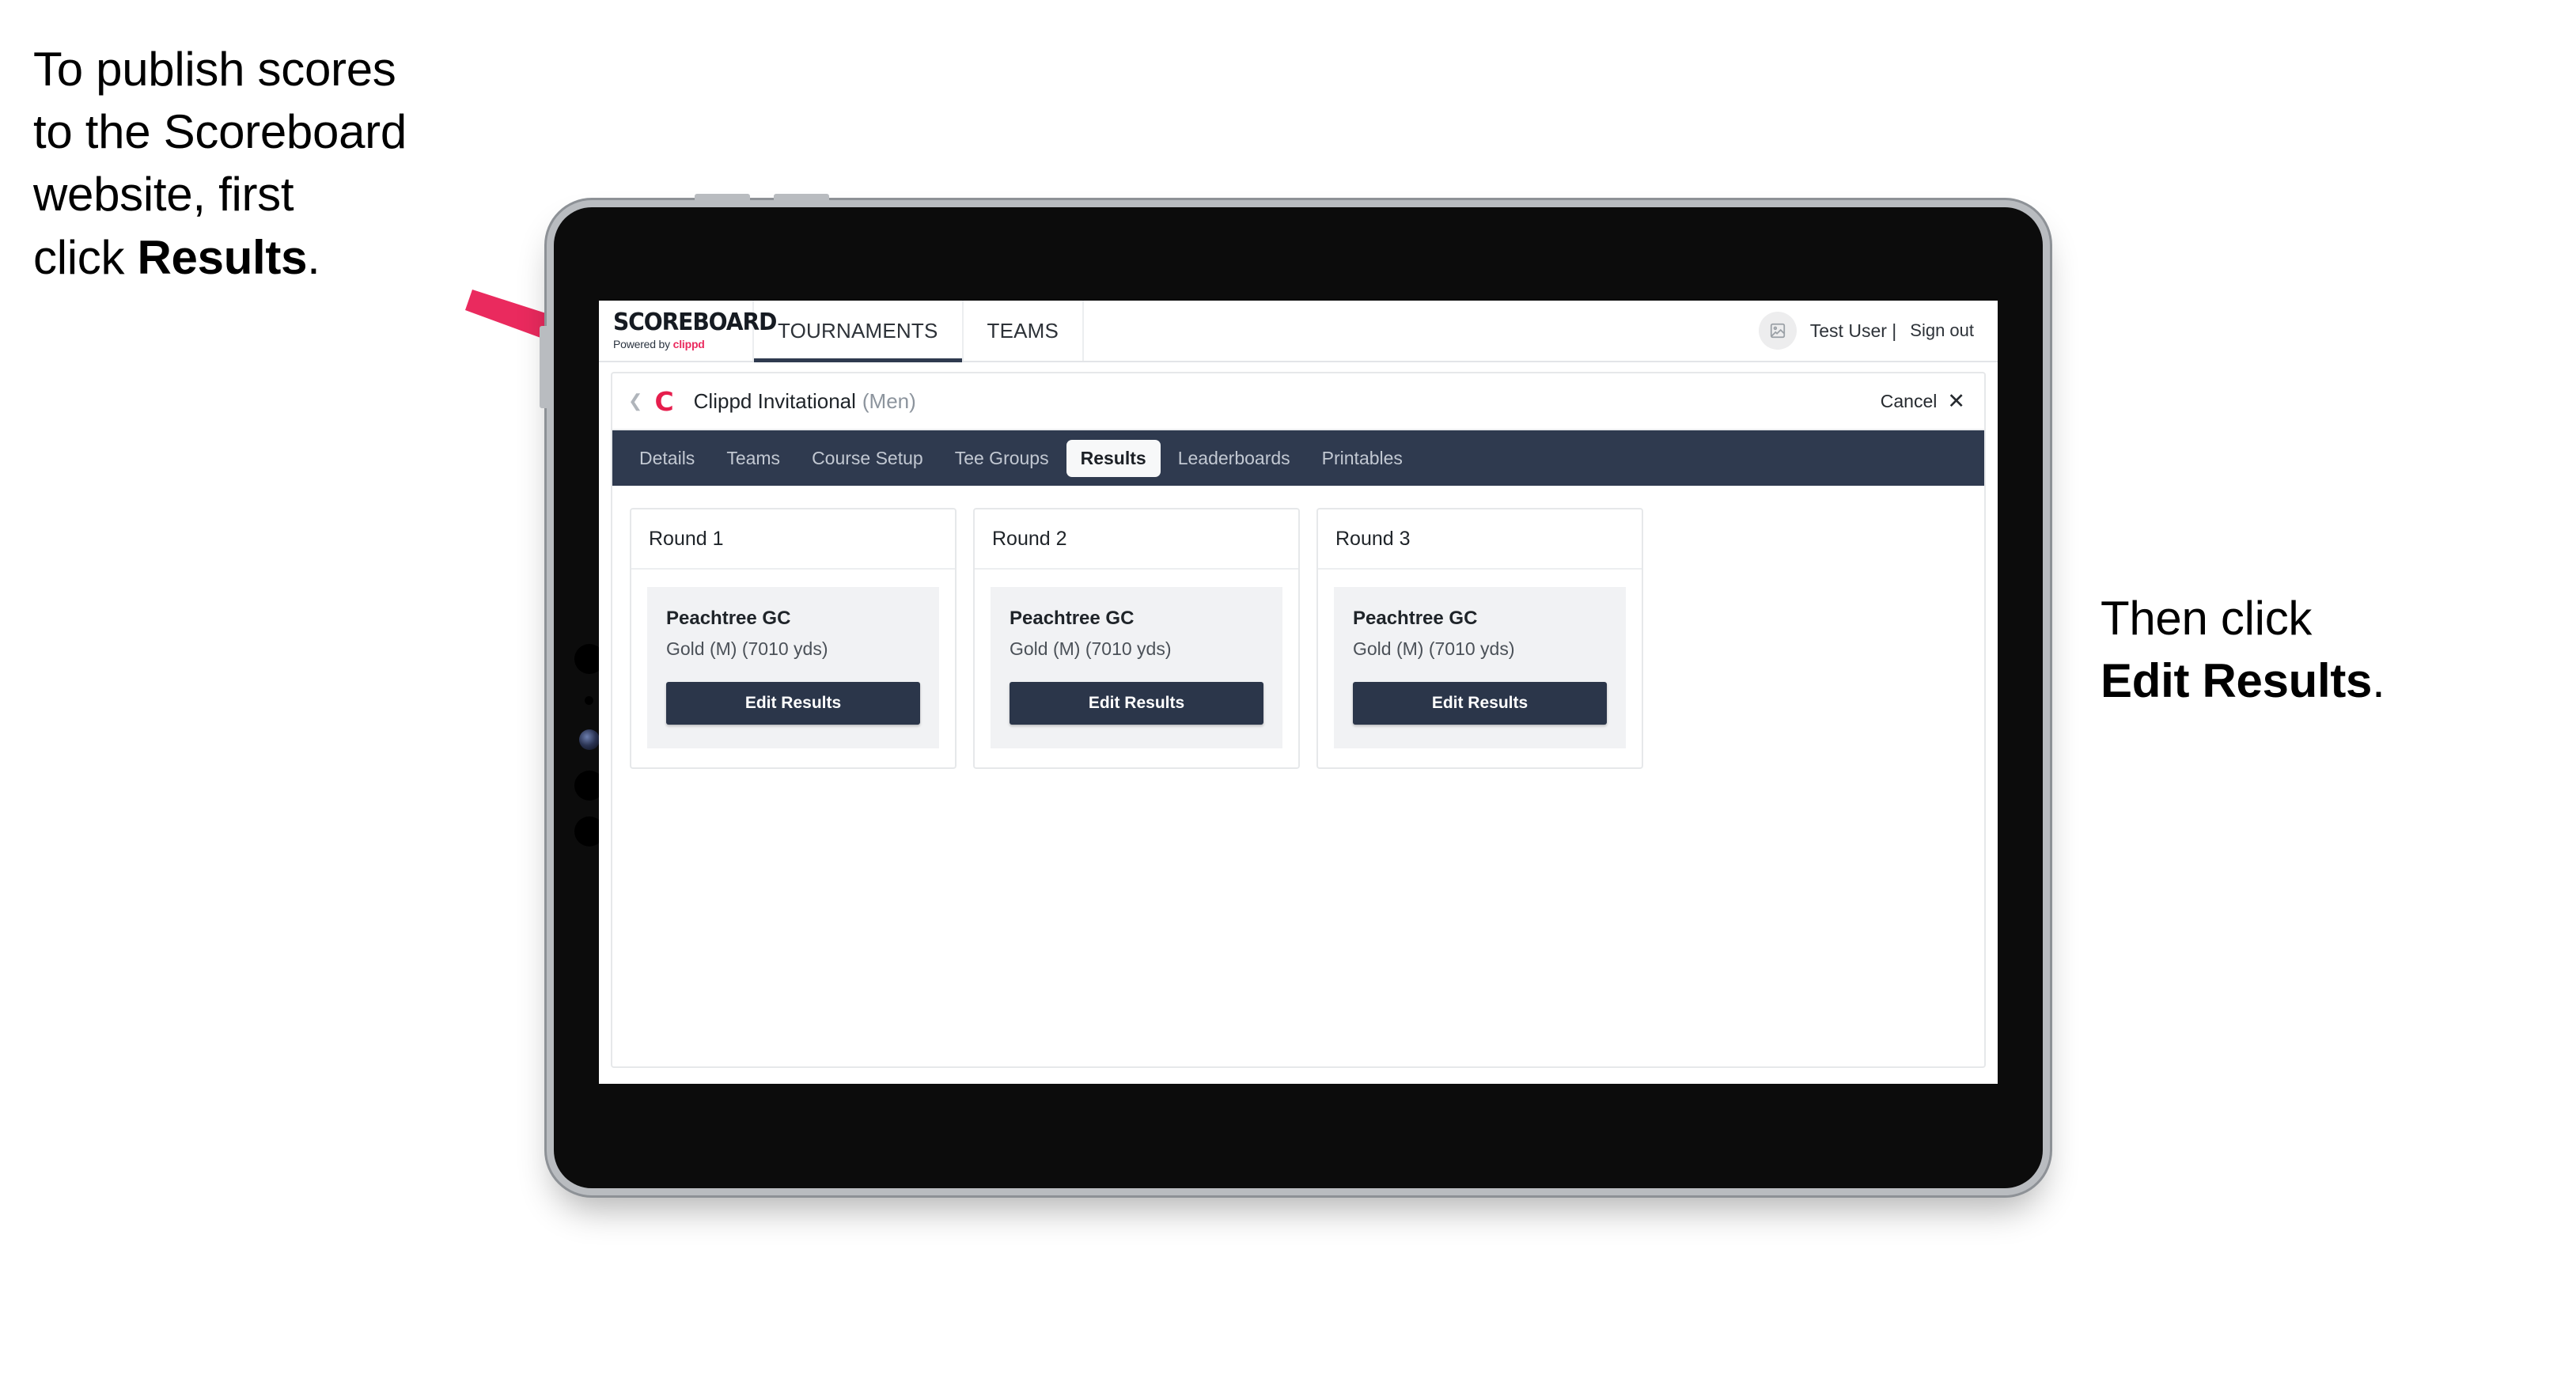  I want to click on annotation-right-text: Then click Edit Results., so click(2306, 650).